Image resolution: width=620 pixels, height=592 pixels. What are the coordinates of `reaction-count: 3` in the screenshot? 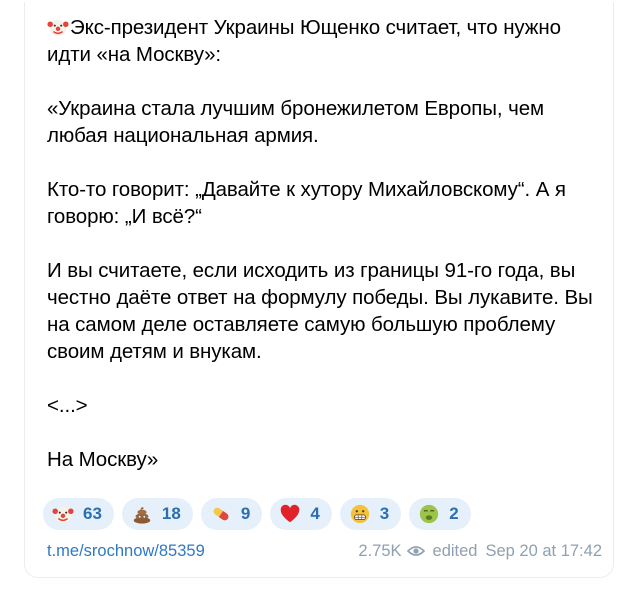 It's located at (384, 513).